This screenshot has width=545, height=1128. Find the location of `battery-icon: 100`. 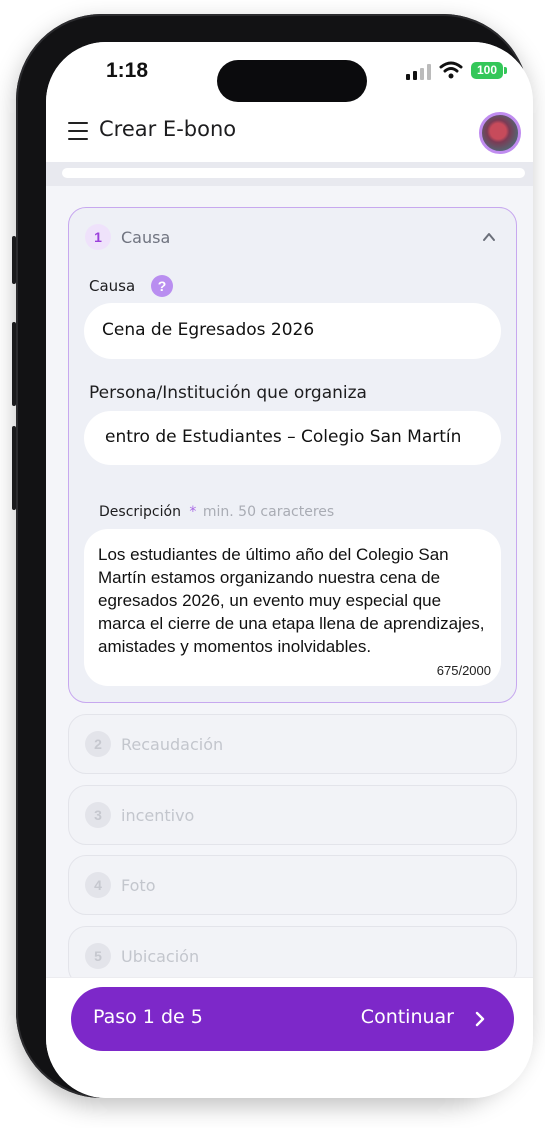

battery-icon: 100 is located at coordinates (487, 70).